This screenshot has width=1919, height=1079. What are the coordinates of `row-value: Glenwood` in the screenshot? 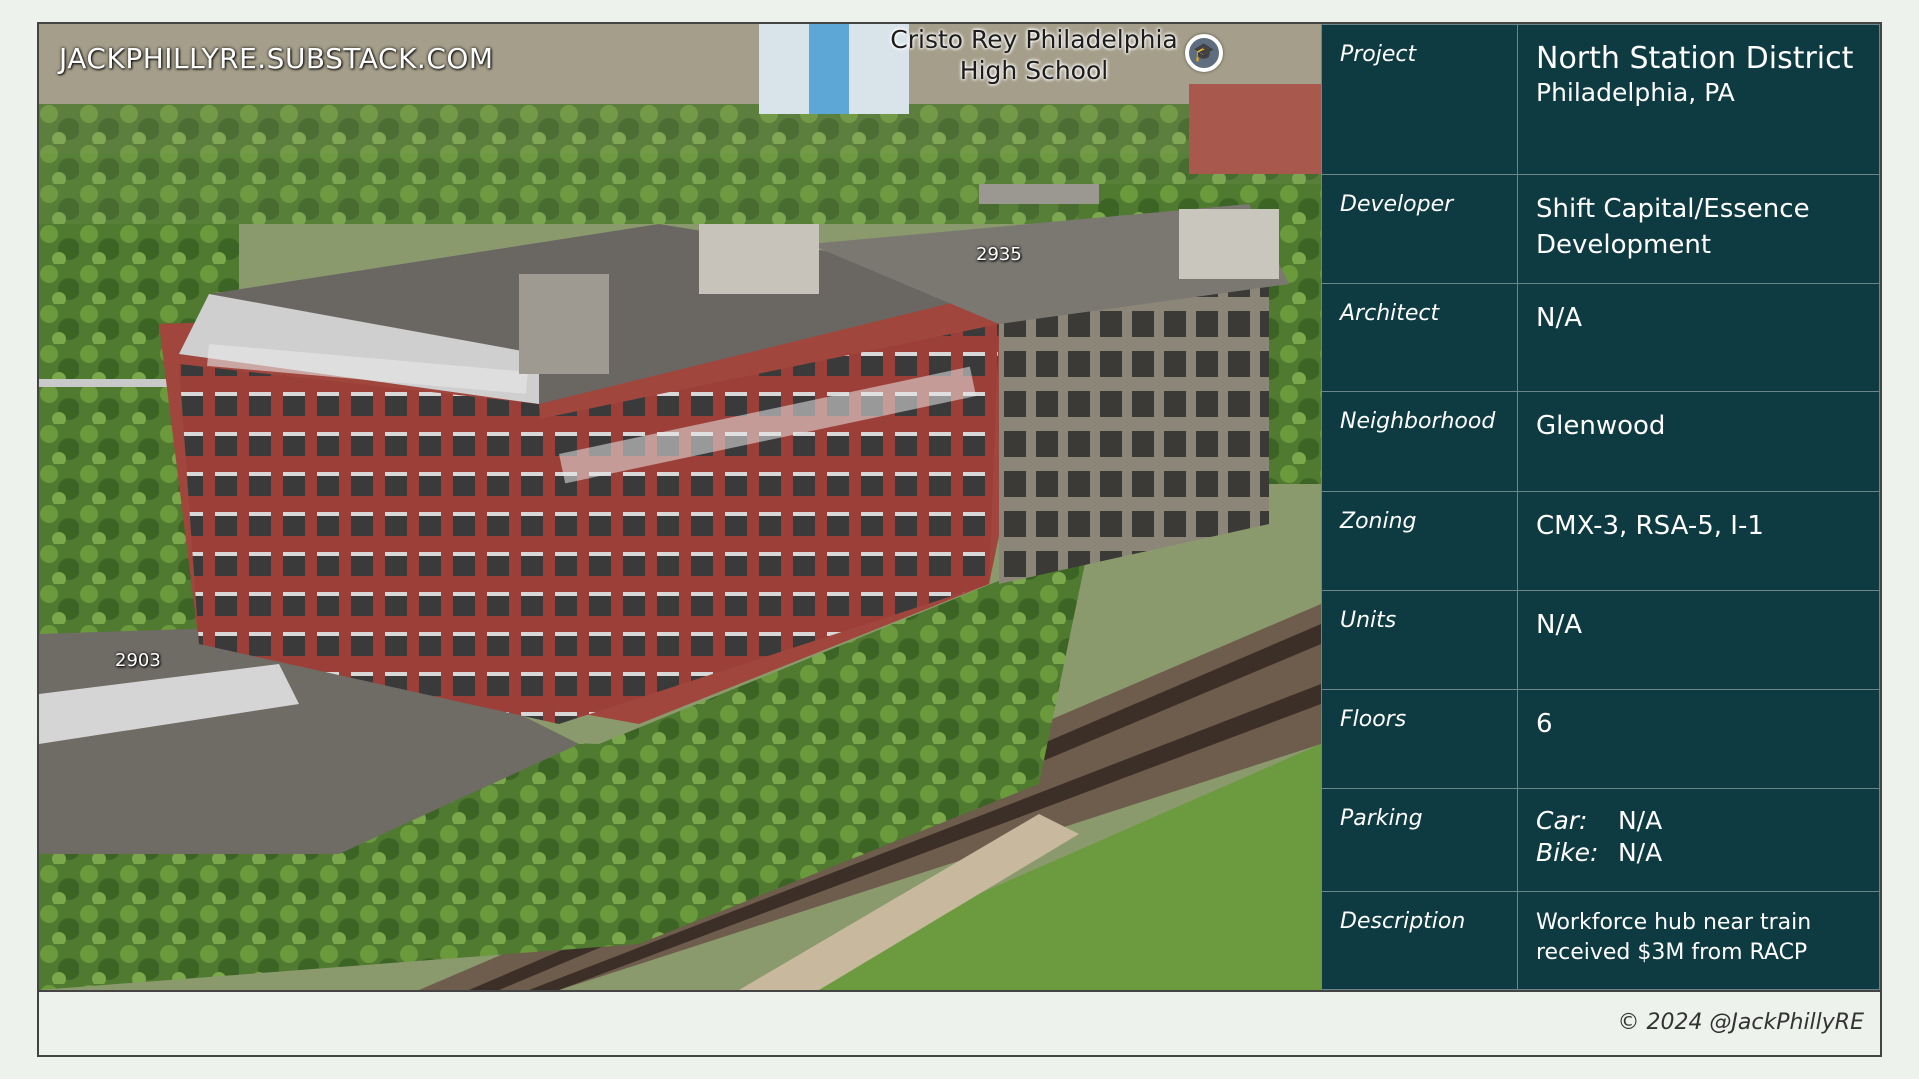 It's located at (1698, 441).